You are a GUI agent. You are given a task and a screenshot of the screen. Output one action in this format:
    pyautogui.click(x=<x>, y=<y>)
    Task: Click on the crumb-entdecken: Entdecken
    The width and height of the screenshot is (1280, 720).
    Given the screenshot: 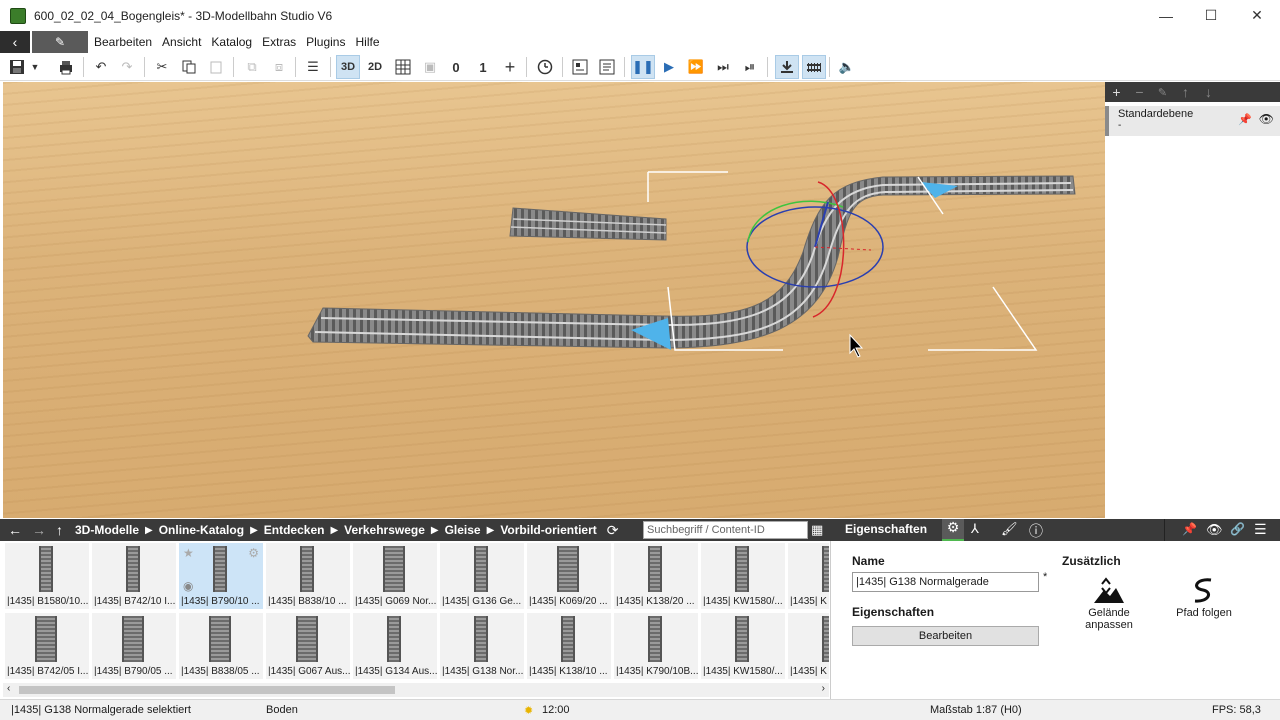 What is the action you would take?
    pyautogui.click(x=294, y=530)
    